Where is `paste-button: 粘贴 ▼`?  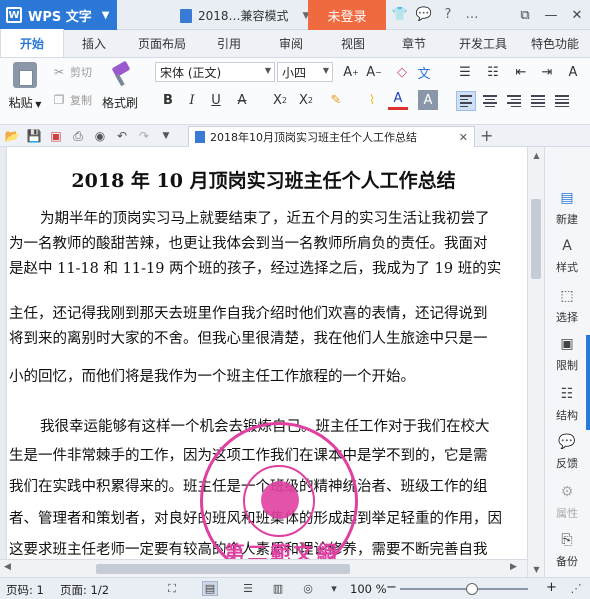 paste-button: 粘贴 ▼ is located at coordinates (25, 86).